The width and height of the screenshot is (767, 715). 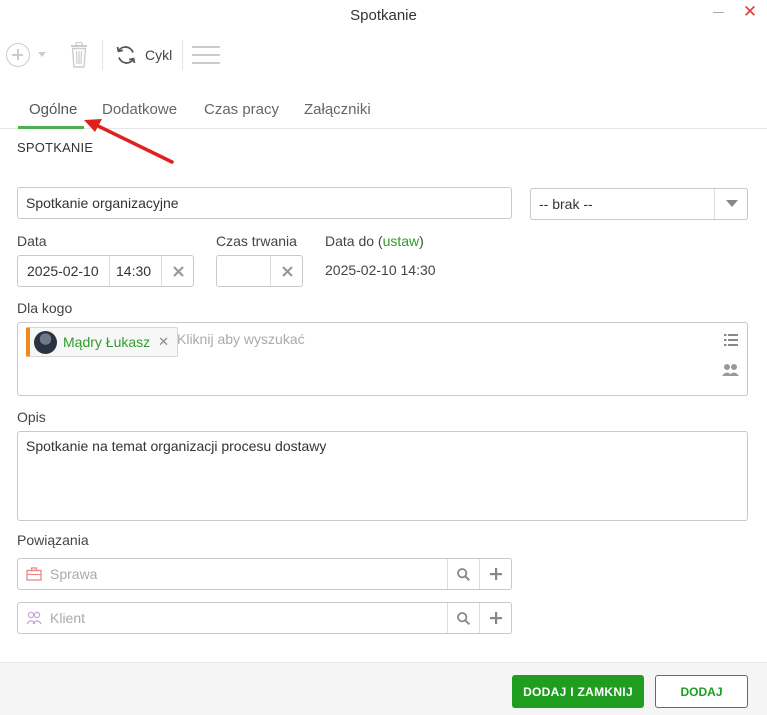 I want to click on field-divider, so click(x=109, y=271).